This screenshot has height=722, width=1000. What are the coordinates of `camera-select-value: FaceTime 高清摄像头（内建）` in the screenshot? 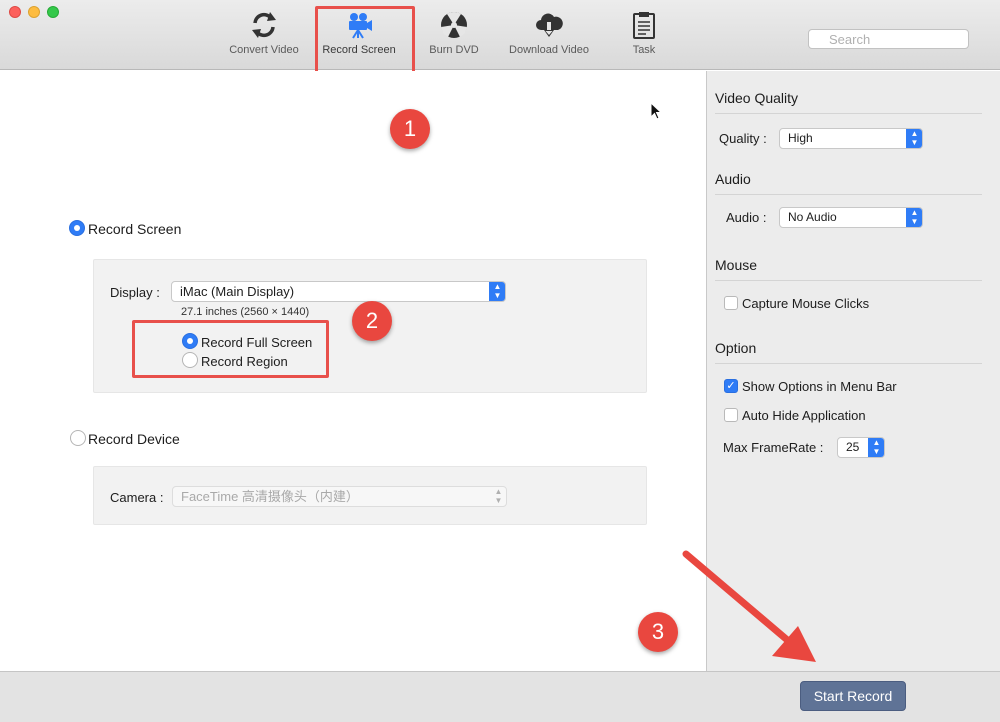 It's located at (270, 496).